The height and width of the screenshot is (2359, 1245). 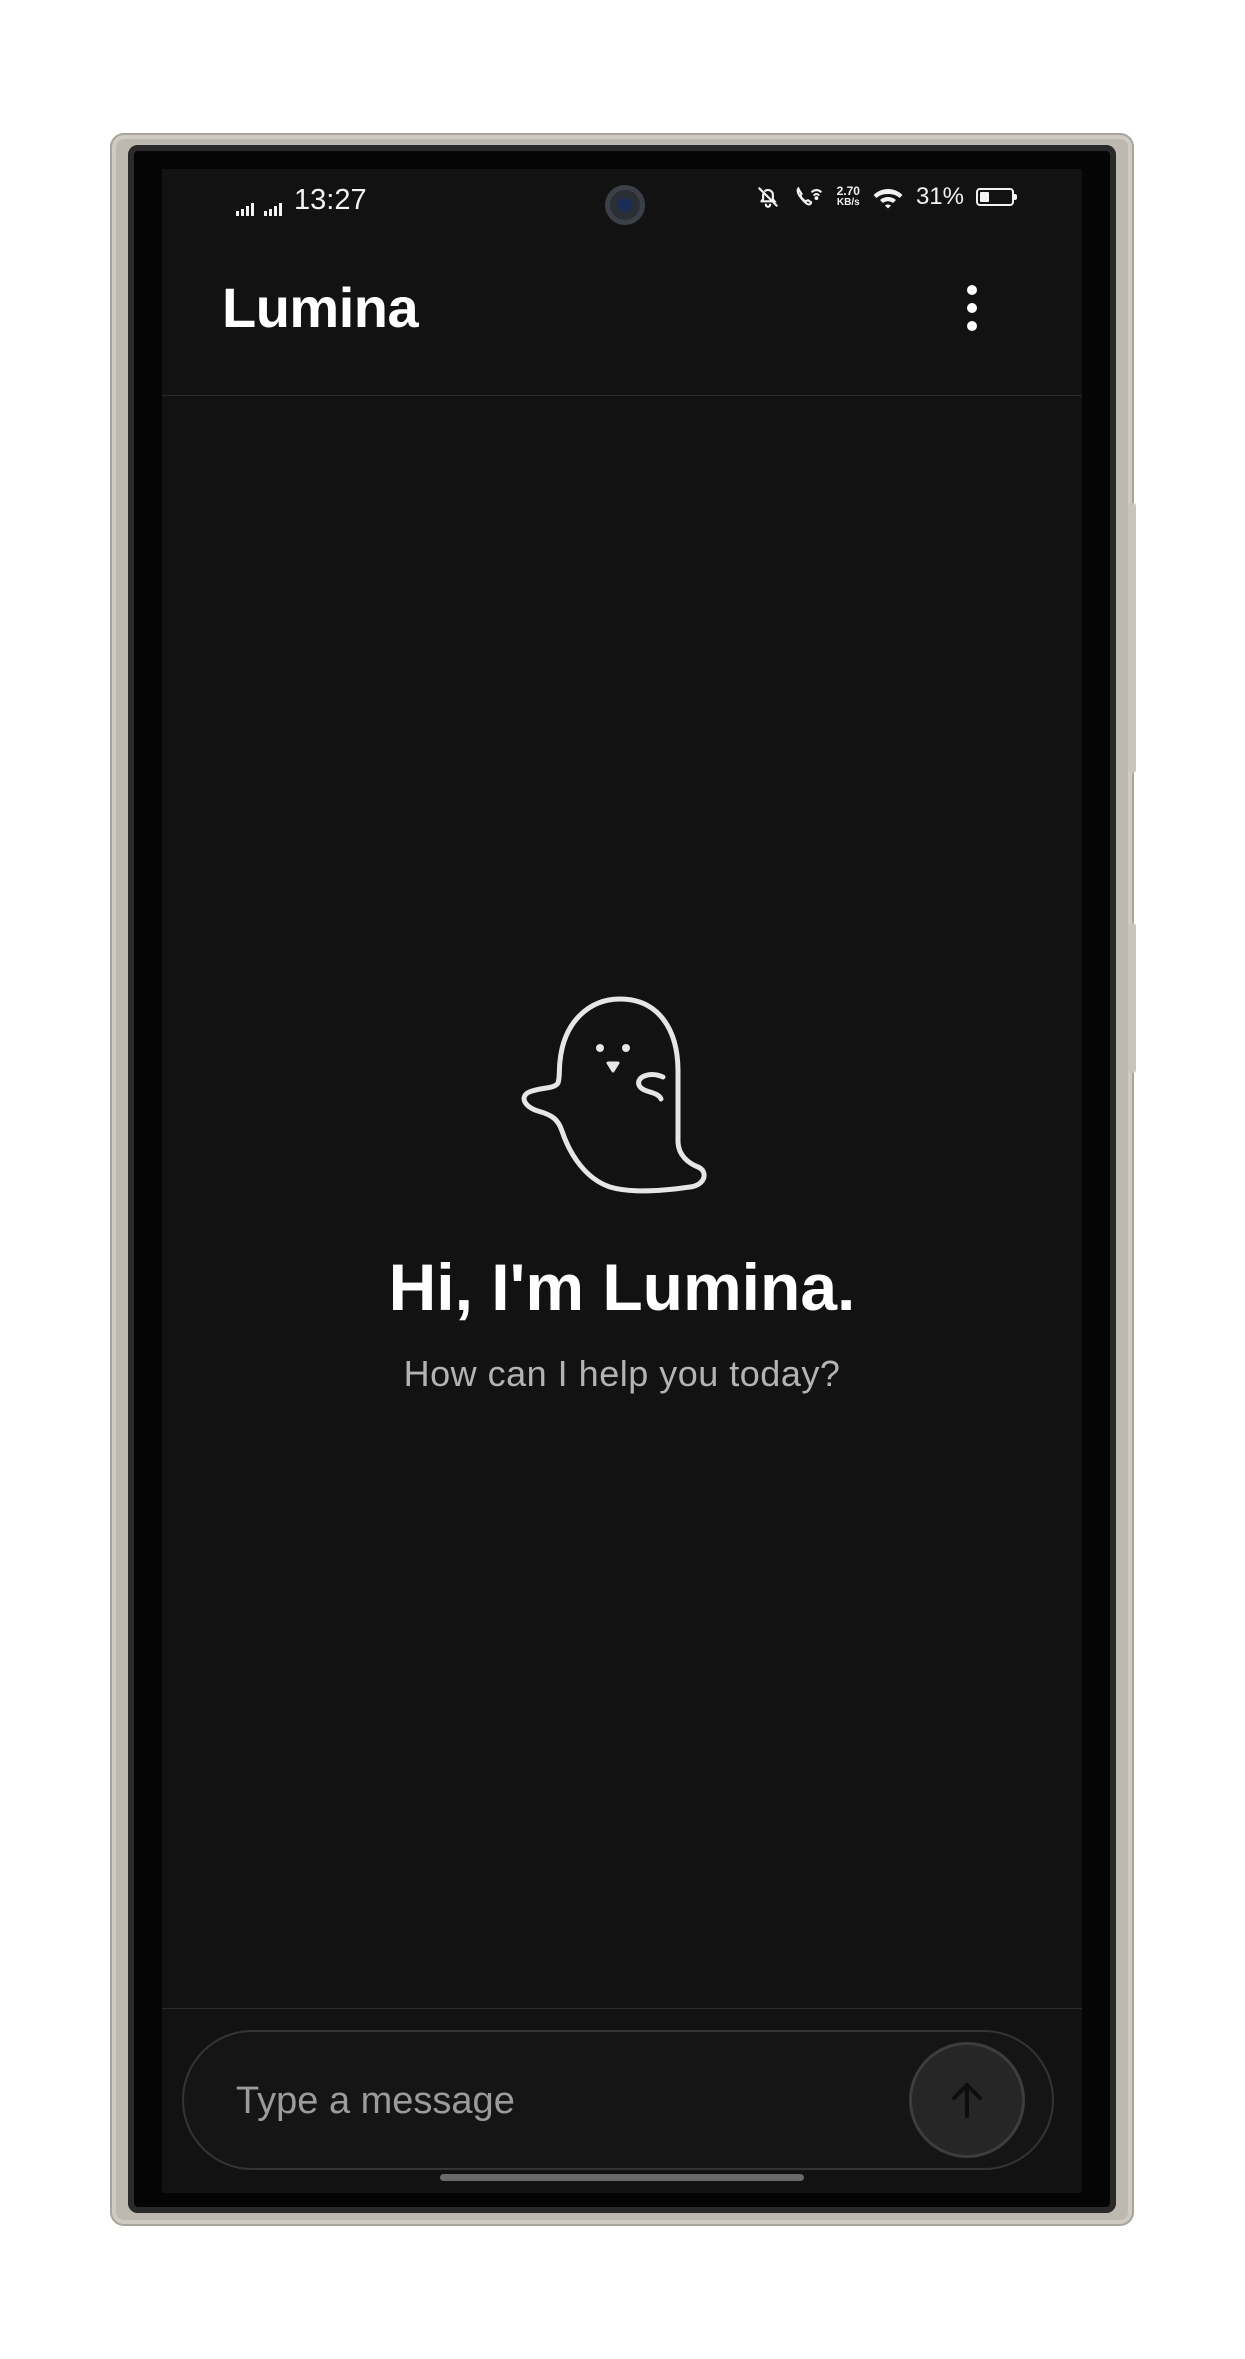 What do you see at coordinates (939, 196) in the screenshot?
I see `battery-percent: 31%` at bounding box center [939, 196].